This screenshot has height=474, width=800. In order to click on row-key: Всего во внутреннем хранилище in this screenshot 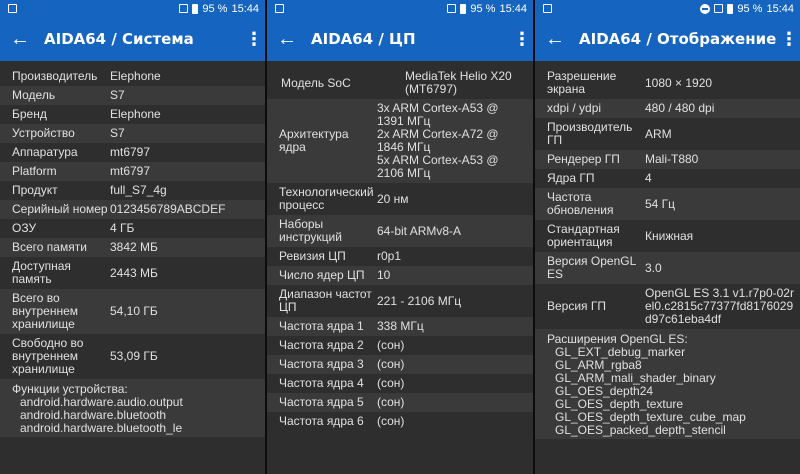, I will do `click(45, 311)`.